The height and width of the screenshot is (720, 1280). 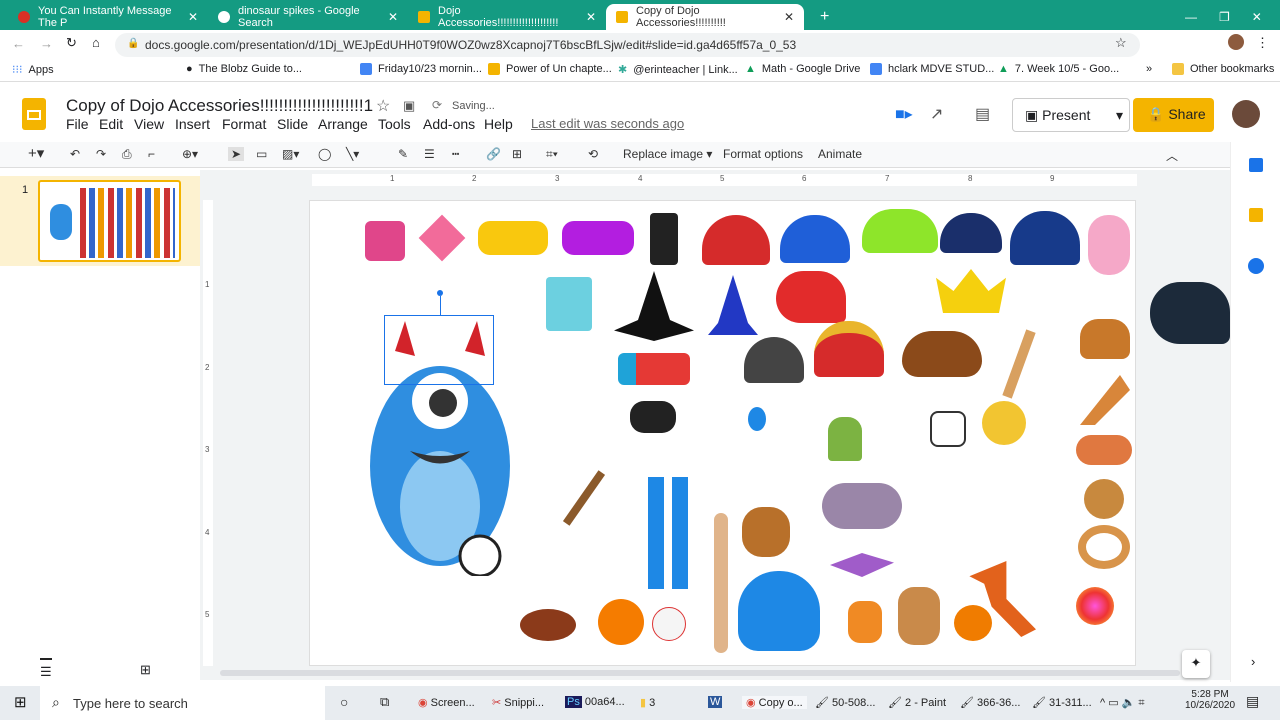 I want to click on window-controls: — ❐ ✕, so click(x=1223, y=17).